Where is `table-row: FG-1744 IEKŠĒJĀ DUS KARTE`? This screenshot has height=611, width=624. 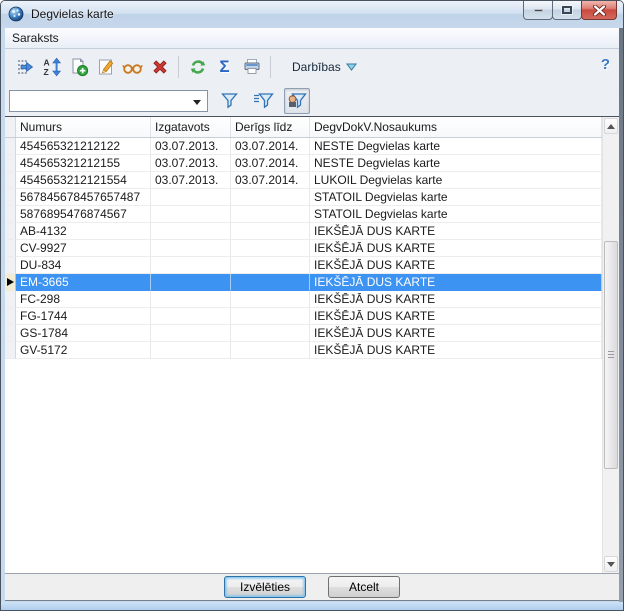 table-row: FG-1744 IEKŠĒJĀ DUS KARTE is located at coordinates (303, 316).